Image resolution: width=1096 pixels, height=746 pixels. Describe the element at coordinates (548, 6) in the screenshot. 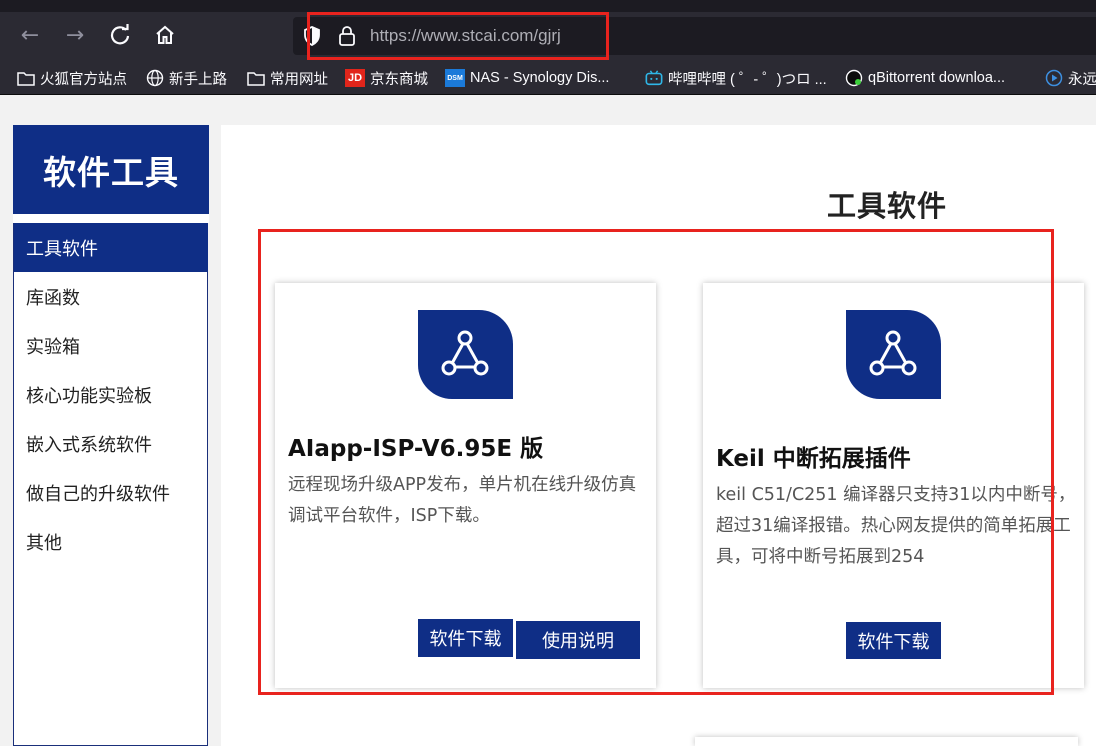

I see `window-top-strip` at that location.